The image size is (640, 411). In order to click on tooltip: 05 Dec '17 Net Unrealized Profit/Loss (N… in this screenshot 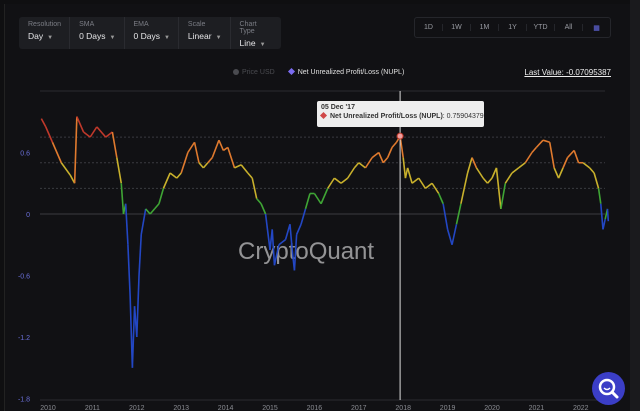, I will do `click(400, 114)`.